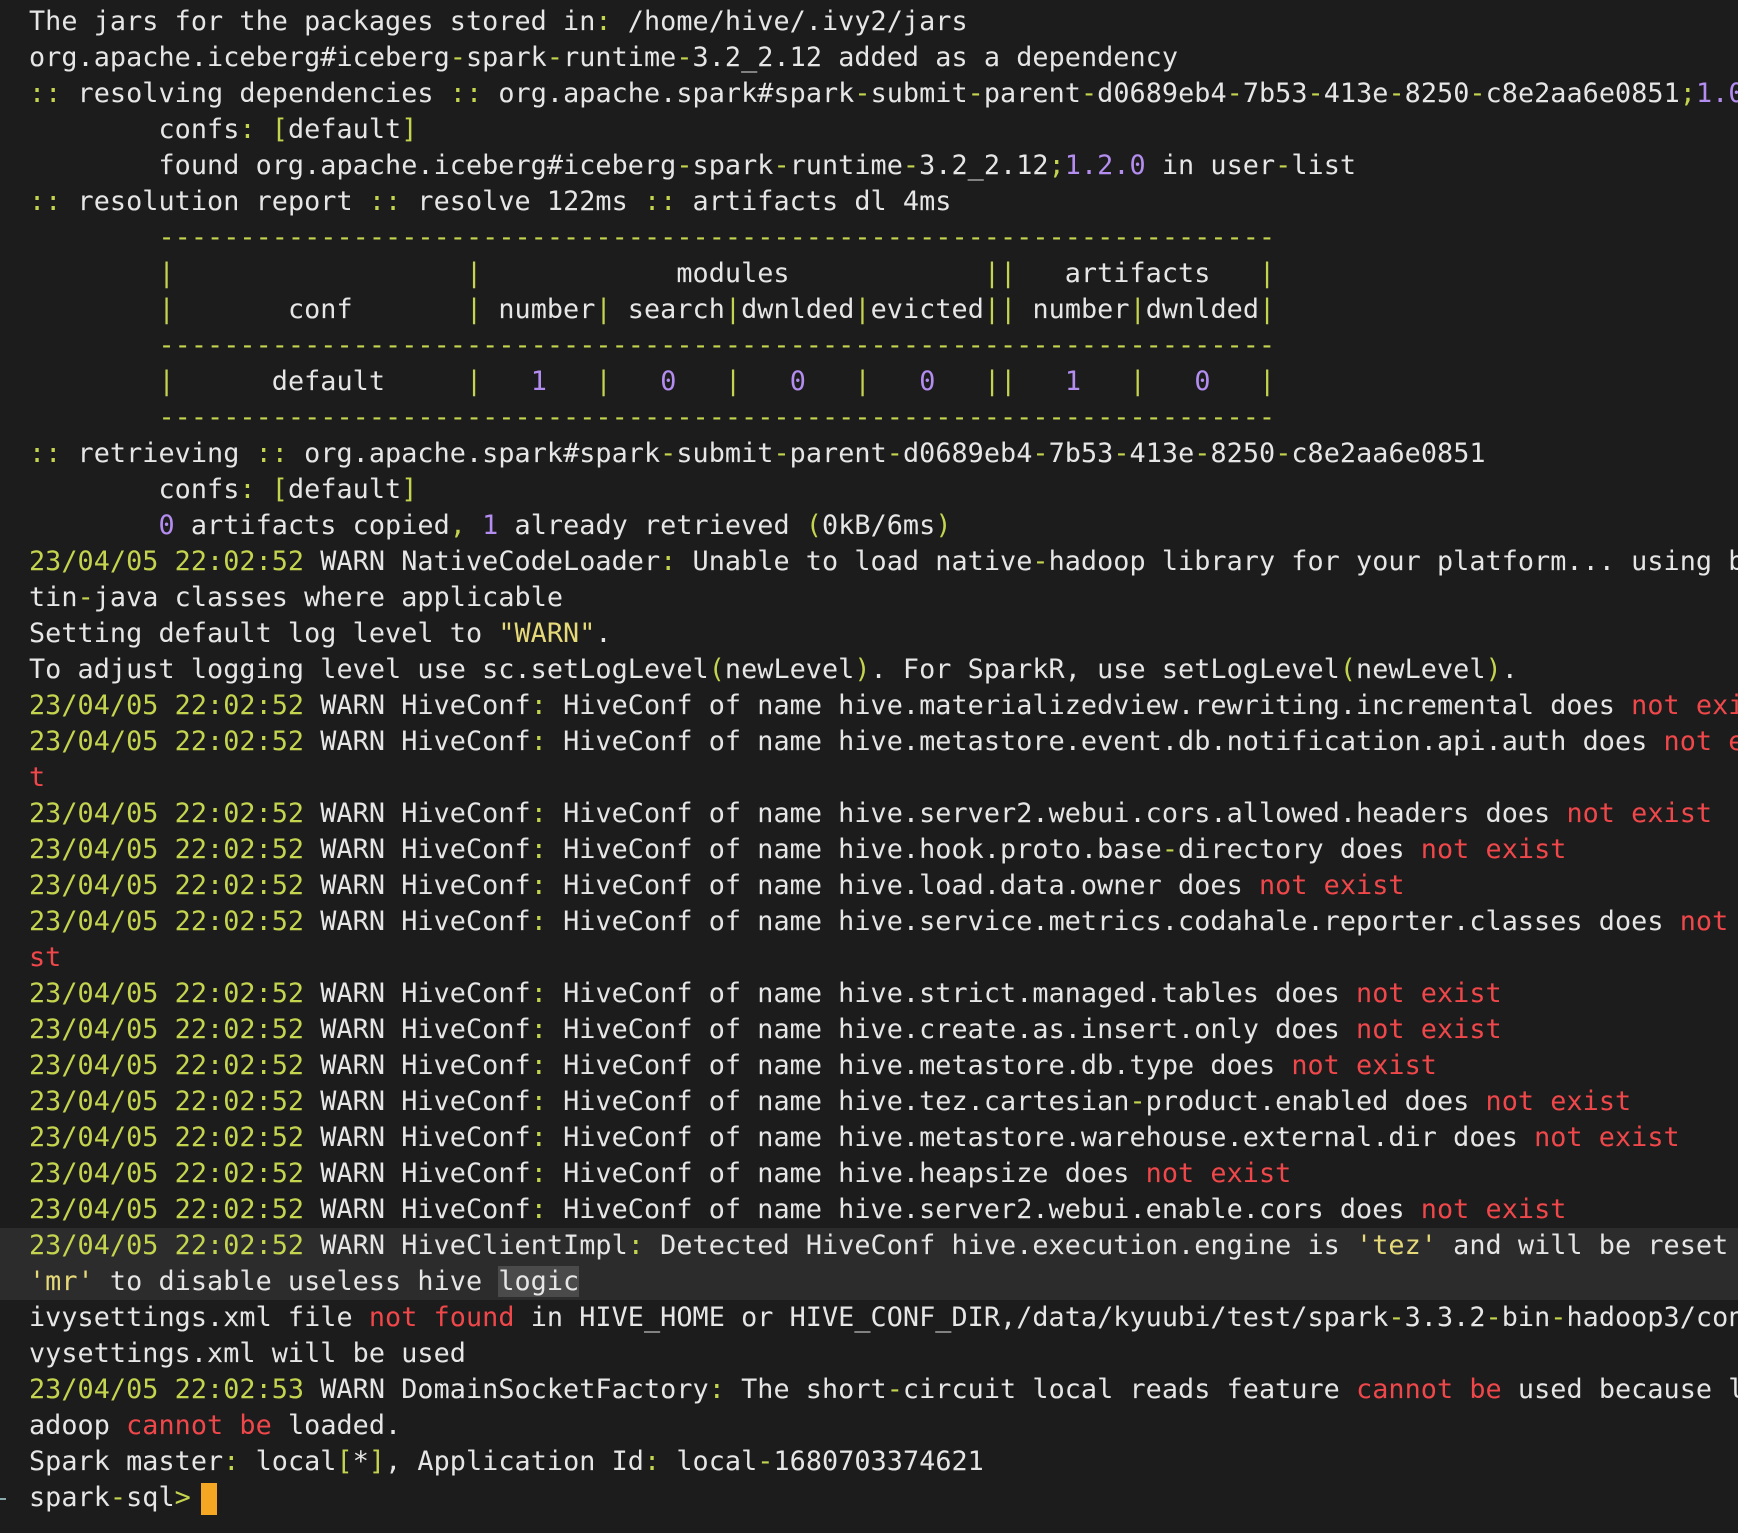 The width and height of the screenshot is (1738, 1533). I want to click on terminal-line: Setting default log level to "WARN"., so click(320, 634).